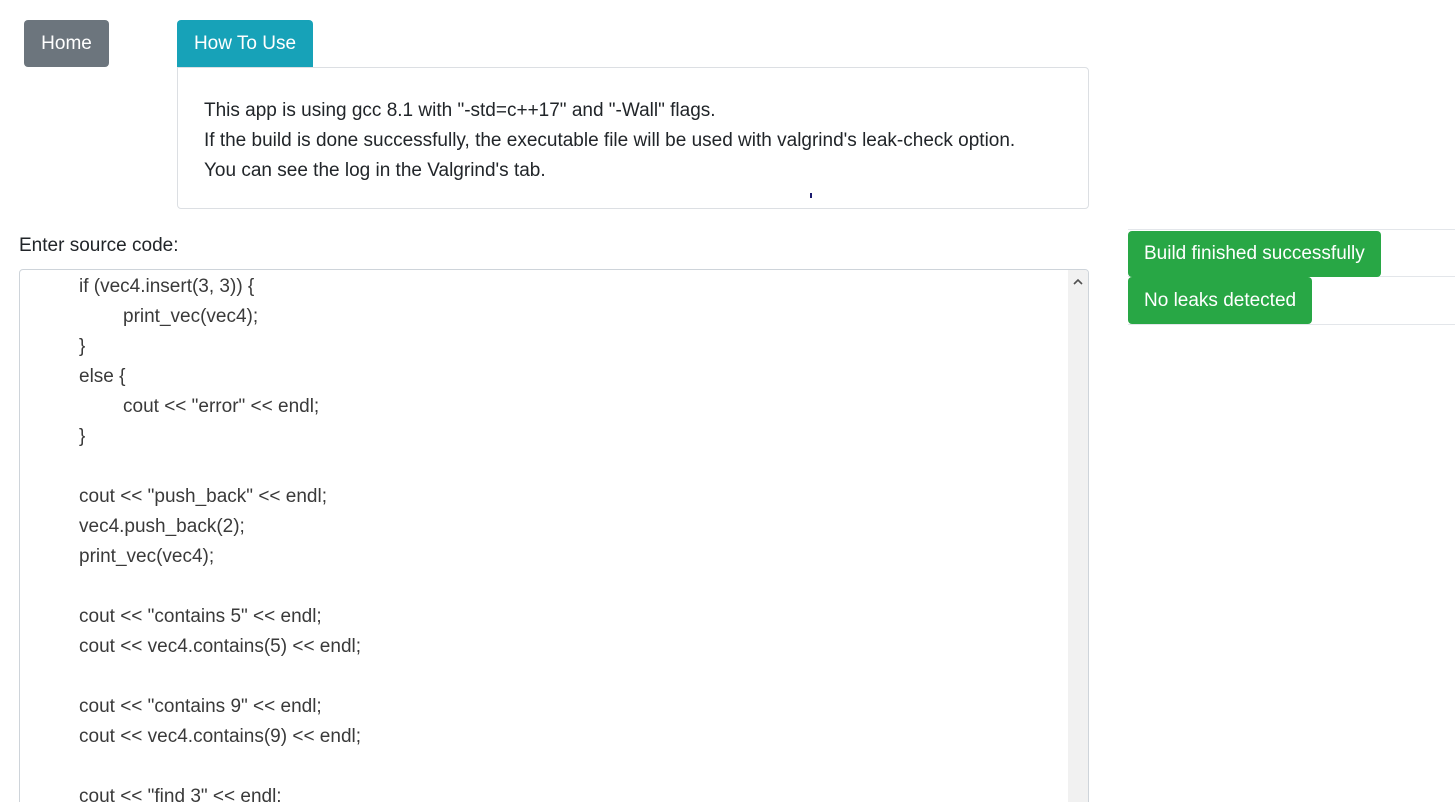 The height and width of the screenshot is (802, 1455). What do you see at coordinates (203, 496) in the screenshot?
I see `code-line: cout << "push_back" << endl;` at bounding box center [203, 496].